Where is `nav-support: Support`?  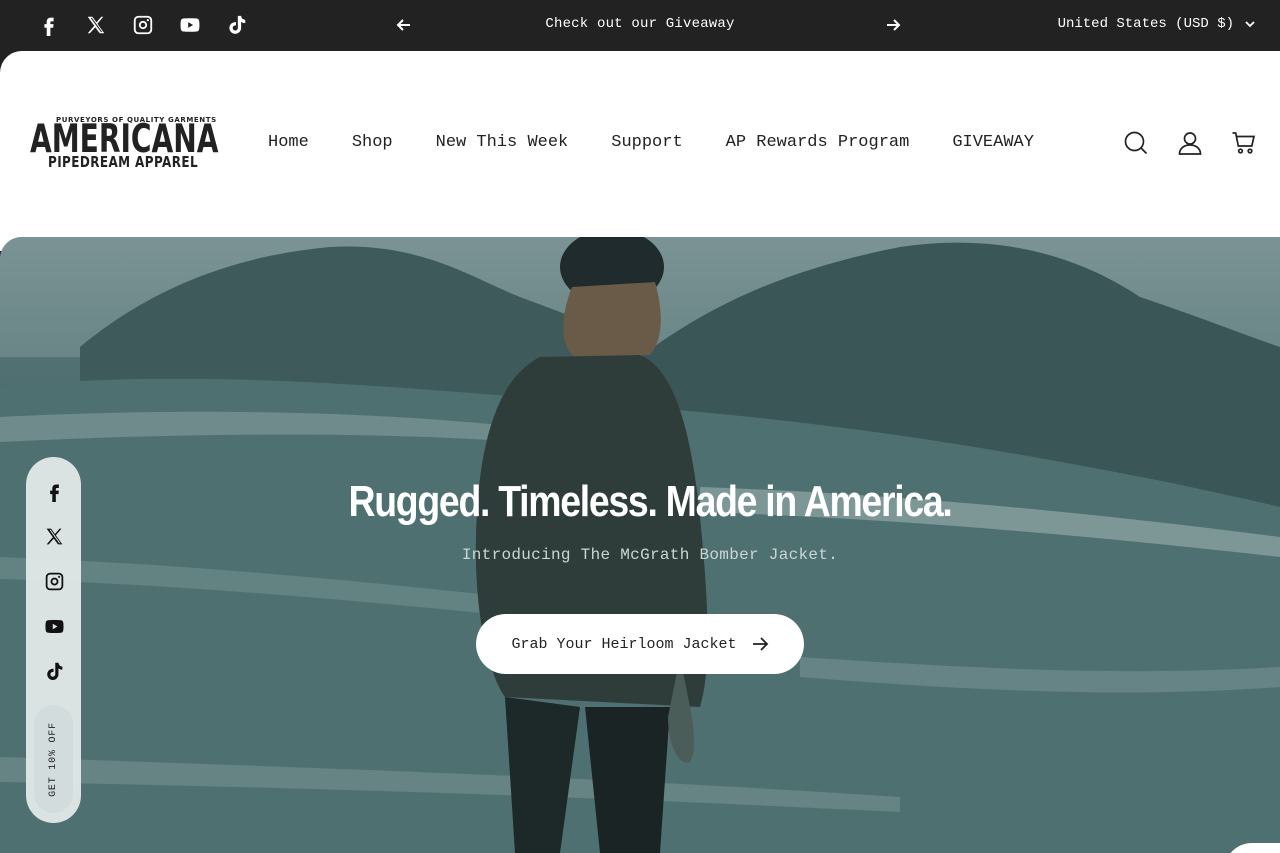
nav-support: Support is located at coordinates (646, 142).